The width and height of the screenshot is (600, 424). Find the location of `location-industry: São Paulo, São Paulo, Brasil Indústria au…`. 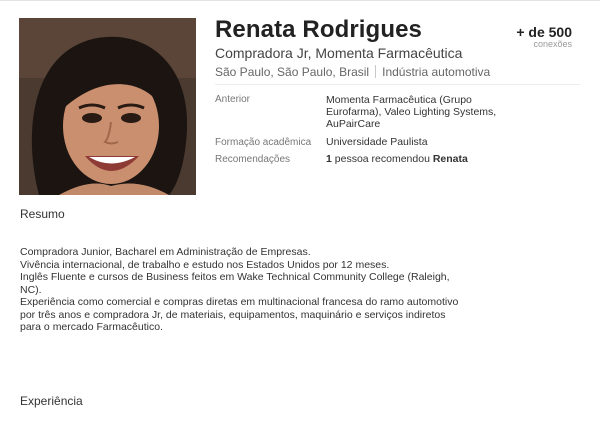

location-industry: São Paulo, São Paulo, Brasil Indústria au… is located at coordinates (352, 72).